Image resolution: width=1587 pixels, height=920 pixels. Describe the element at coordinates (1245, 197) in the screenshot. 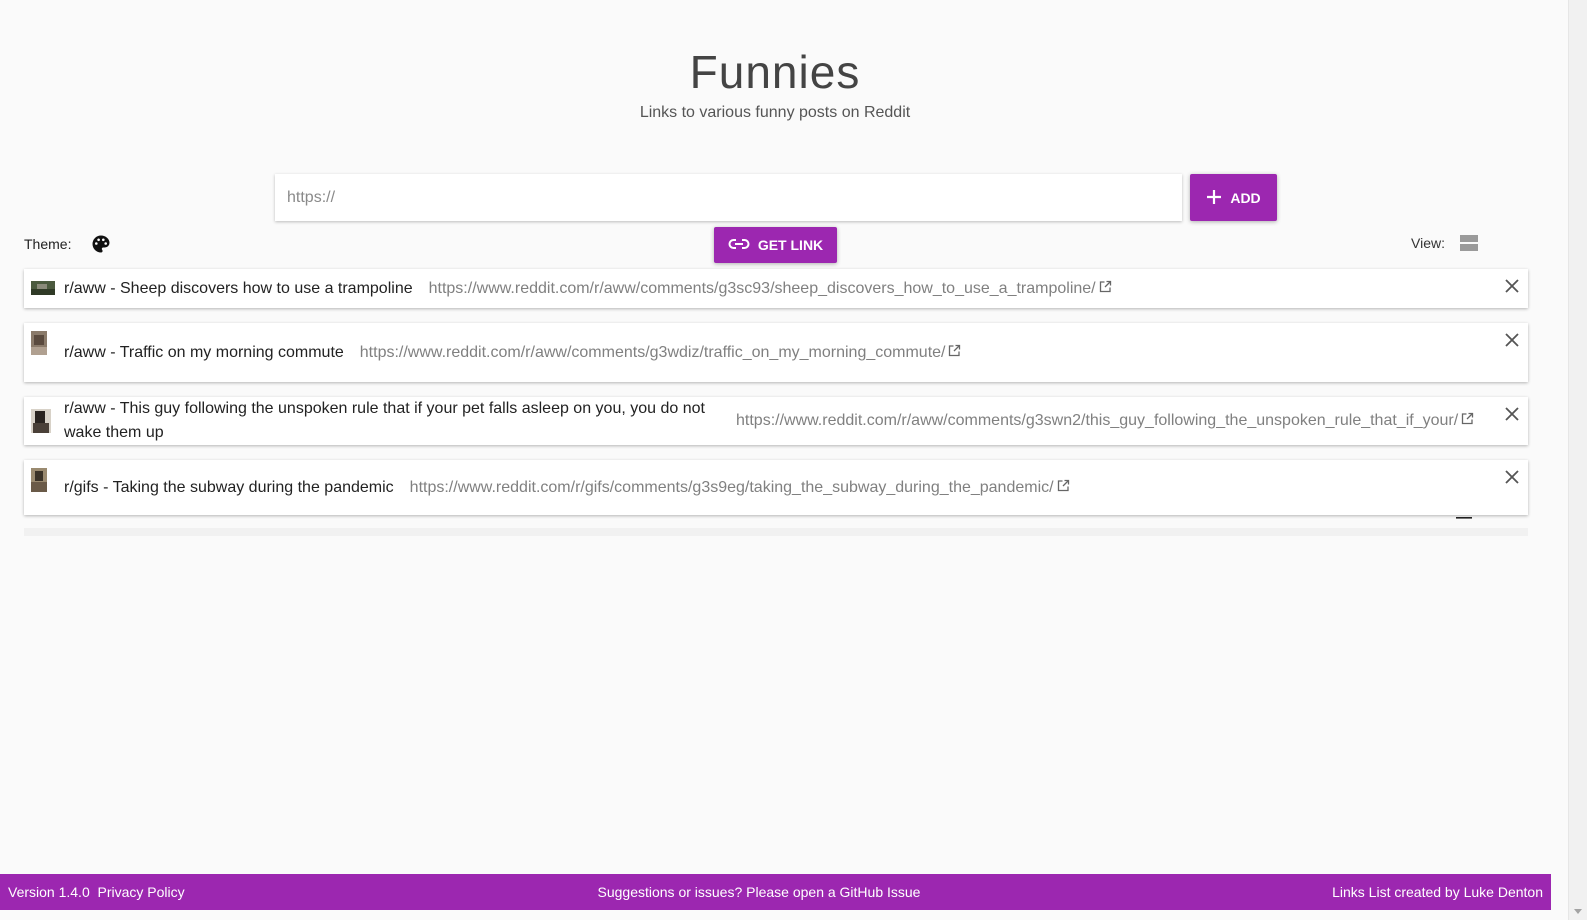

I see `add-button-label: ADD` at that location.